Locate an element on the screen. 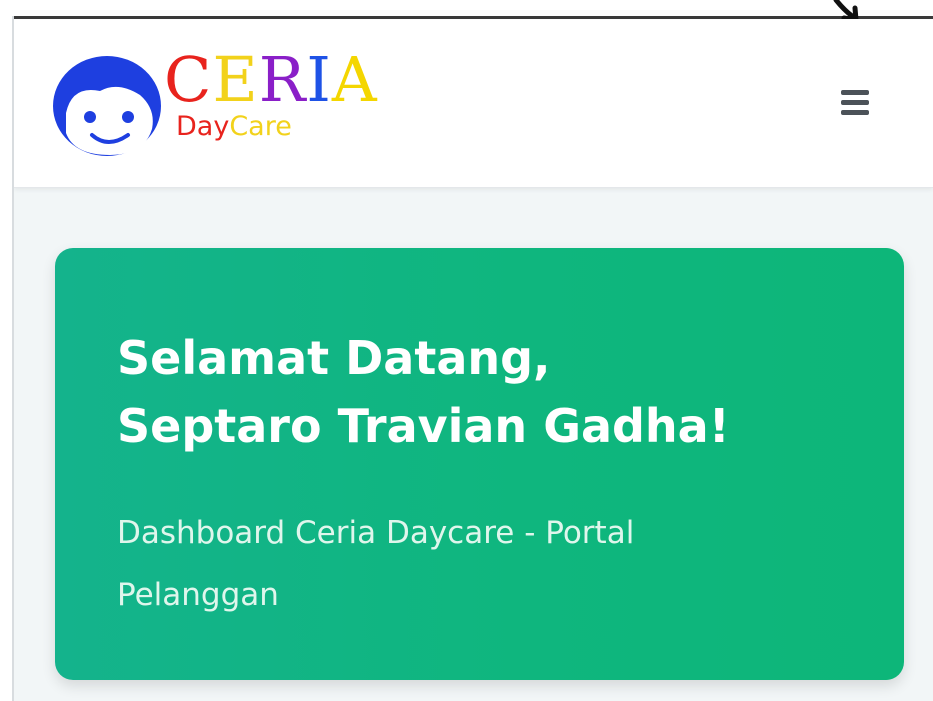 This screenshot has height=701, width=933. welcome-subtitle-line: Pelanggan is located at coordinates (198, 595).